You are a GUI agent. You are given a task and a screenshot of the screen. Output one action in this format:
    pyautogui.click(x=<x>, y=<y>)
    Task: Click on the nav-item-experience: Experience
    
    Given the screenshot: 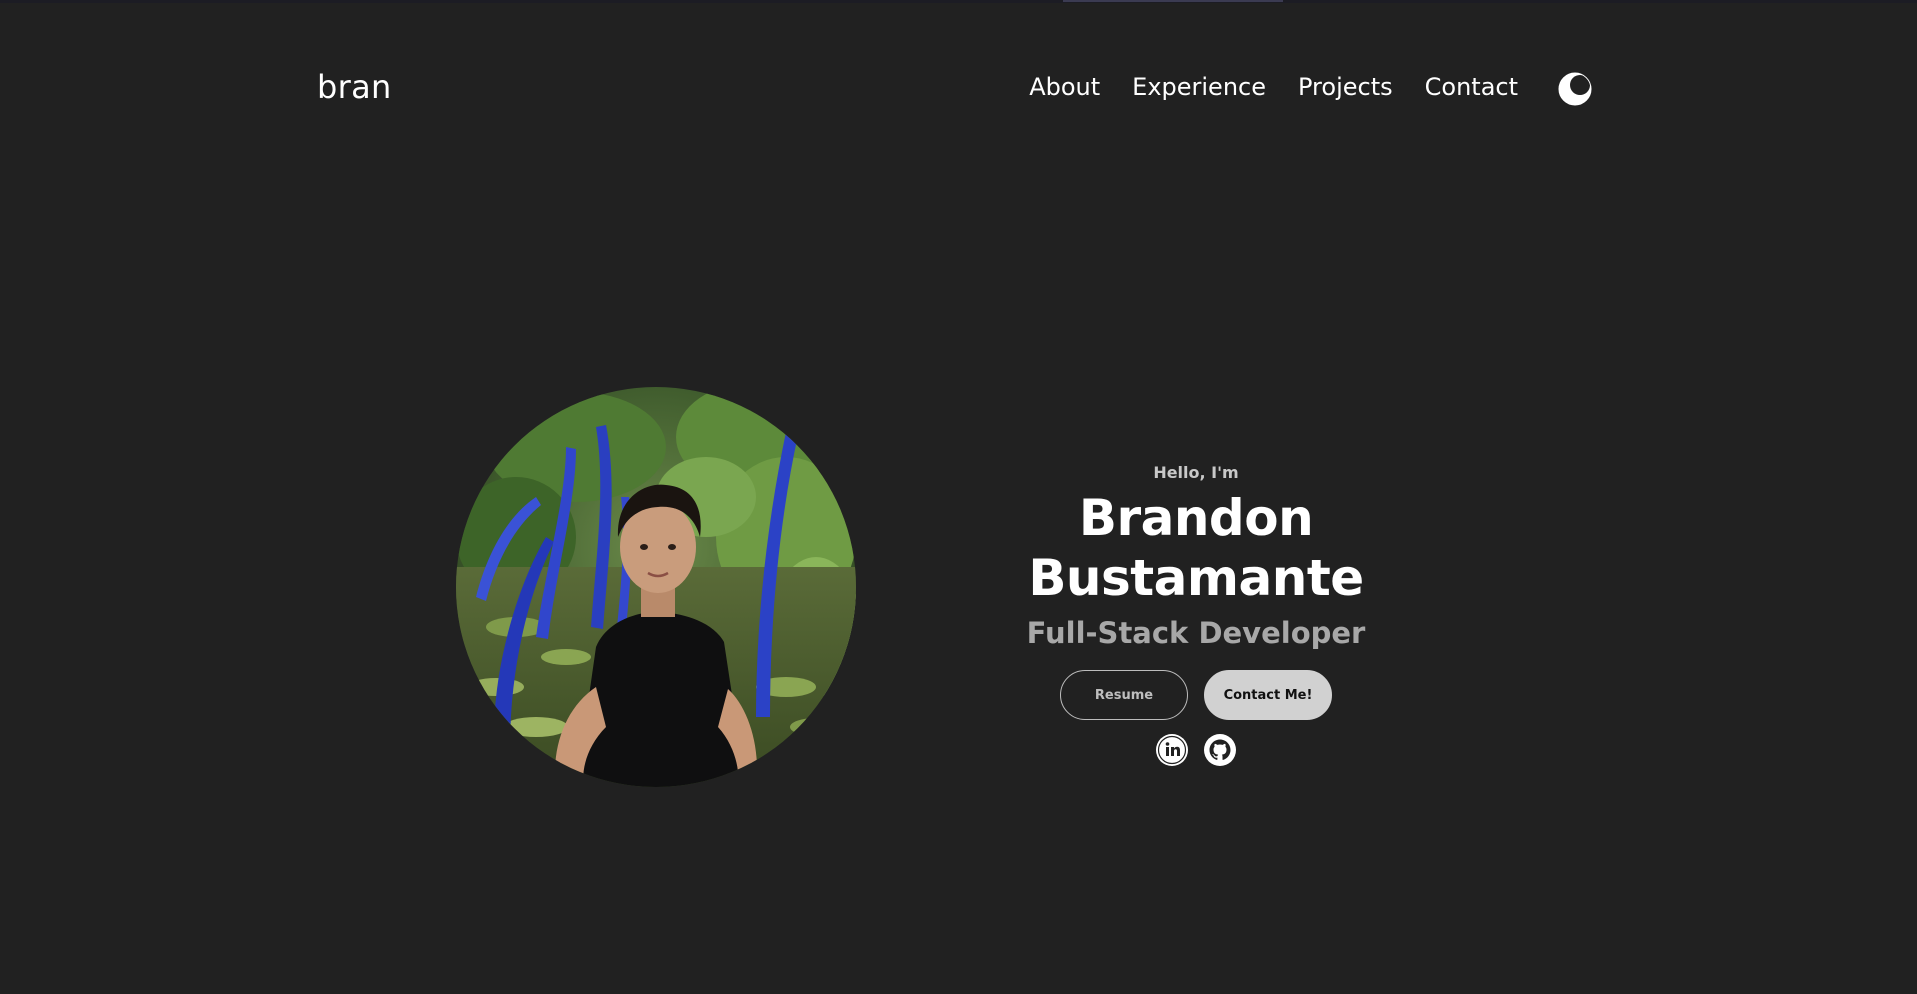 What is the action you would take?
    pyautogui.click(x=1199, y=87)
    